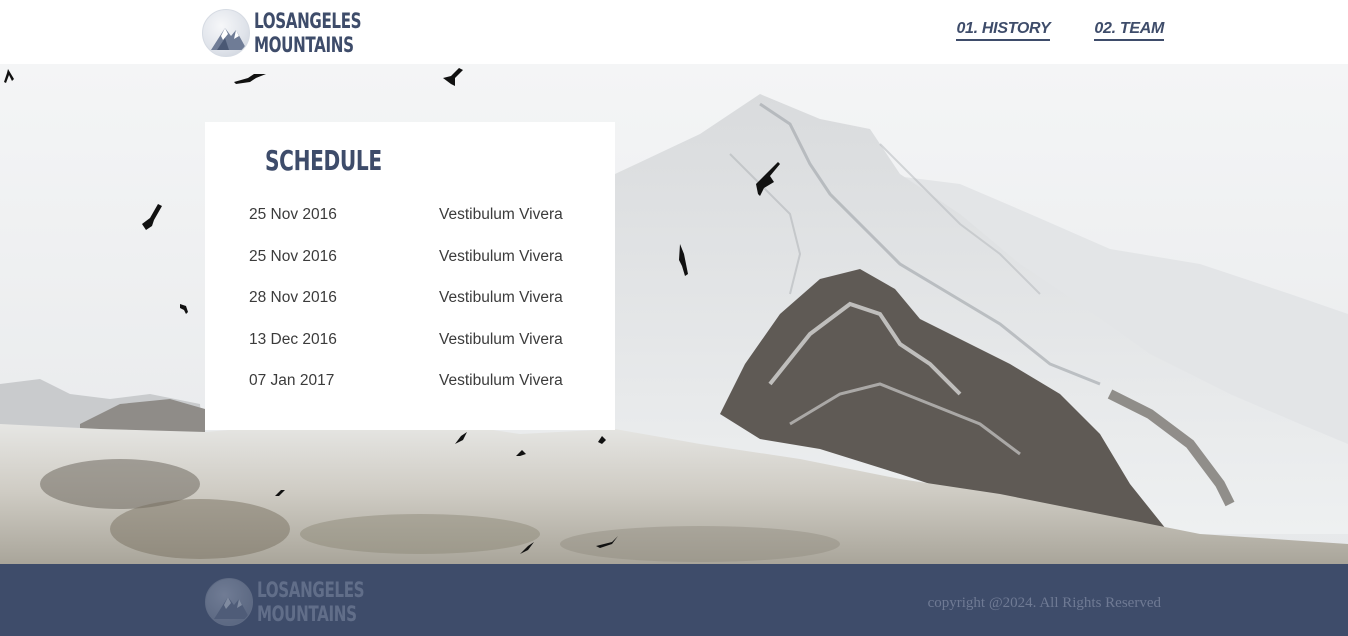  I want to click on footer-logo: LOSANGELES MOUNTAINS, so click(305, 602).